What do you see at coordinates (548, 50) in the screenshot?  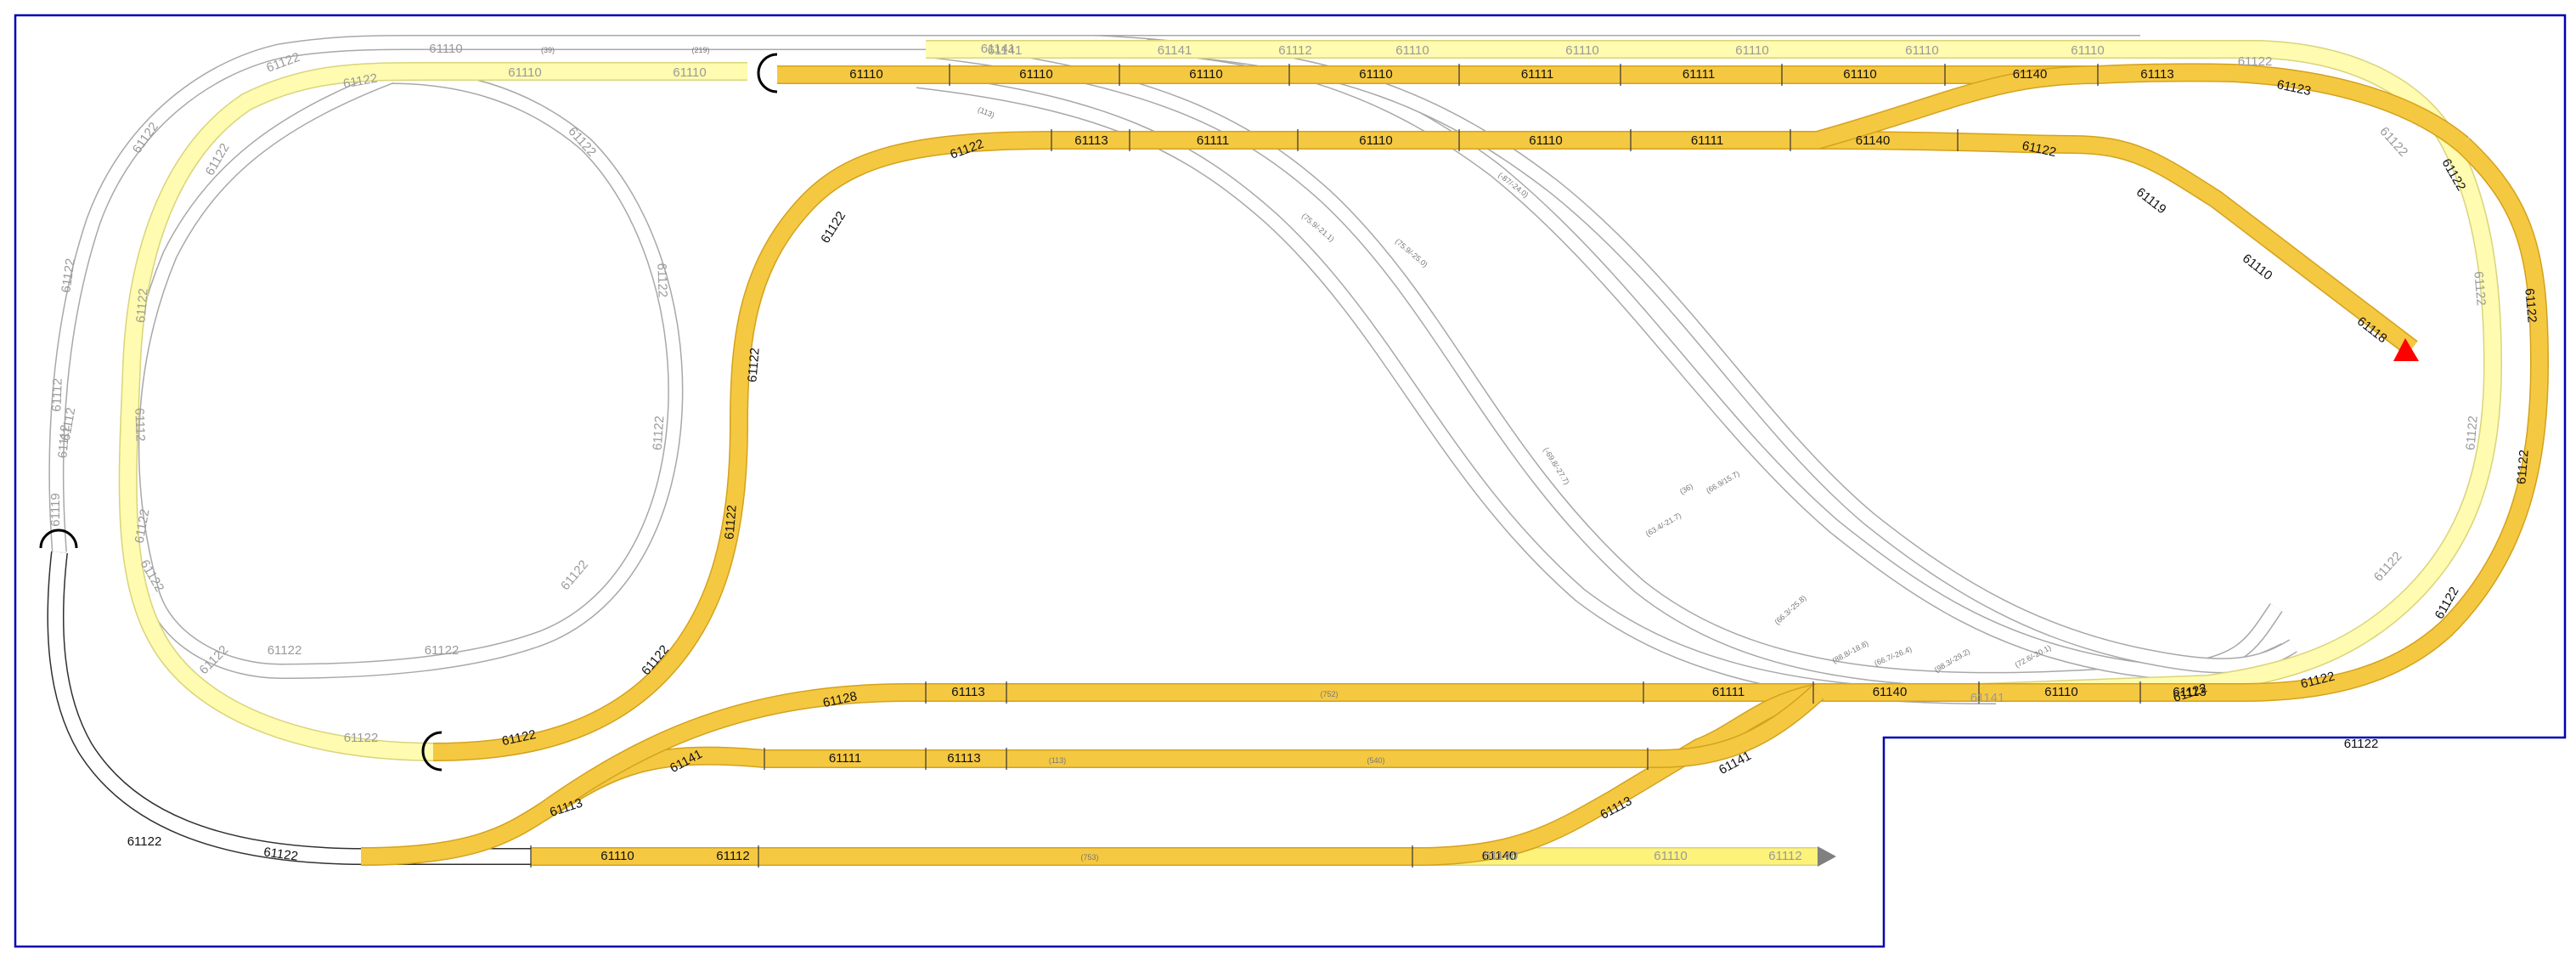 I see `track-part-label: (39)` at bounding box center [548, 50].